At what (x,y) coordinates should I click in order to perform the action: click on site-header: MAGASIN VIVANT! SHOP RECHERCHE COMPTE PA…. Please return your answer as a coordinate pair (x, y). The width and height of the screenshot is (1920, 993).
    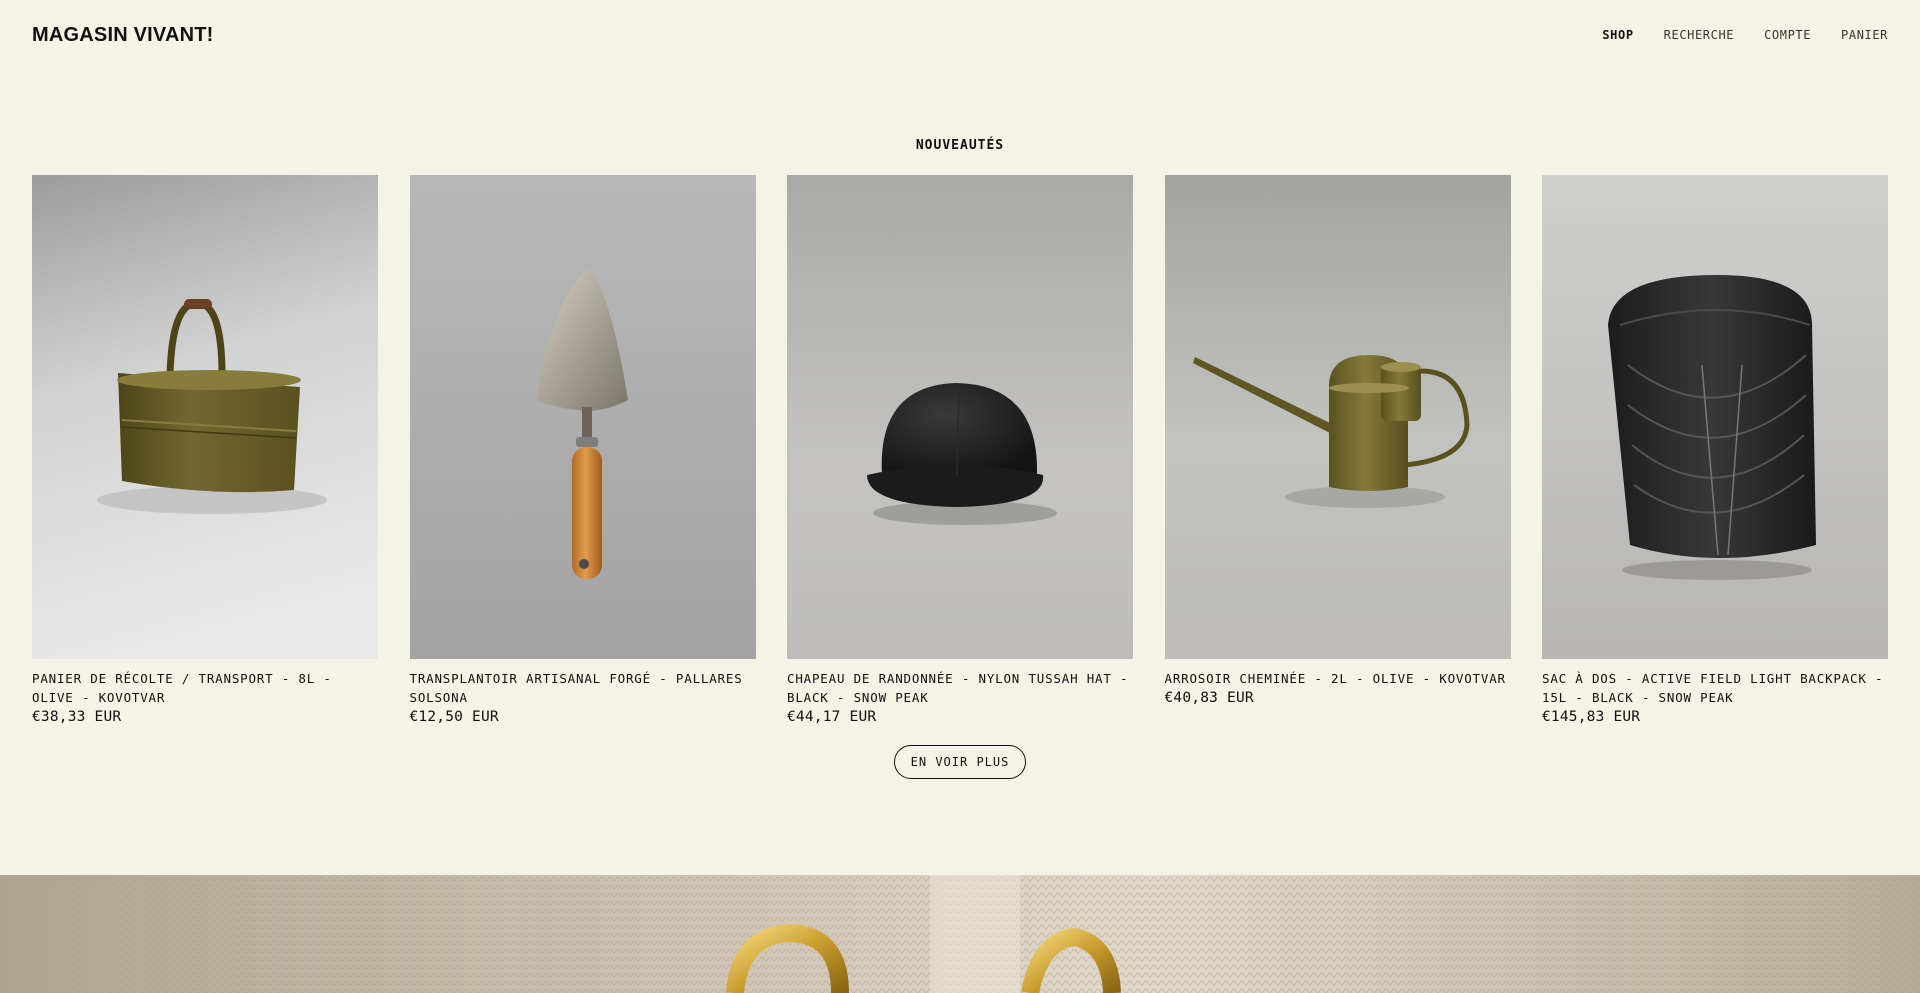
    Looking at the image, I should click on (960, 35).